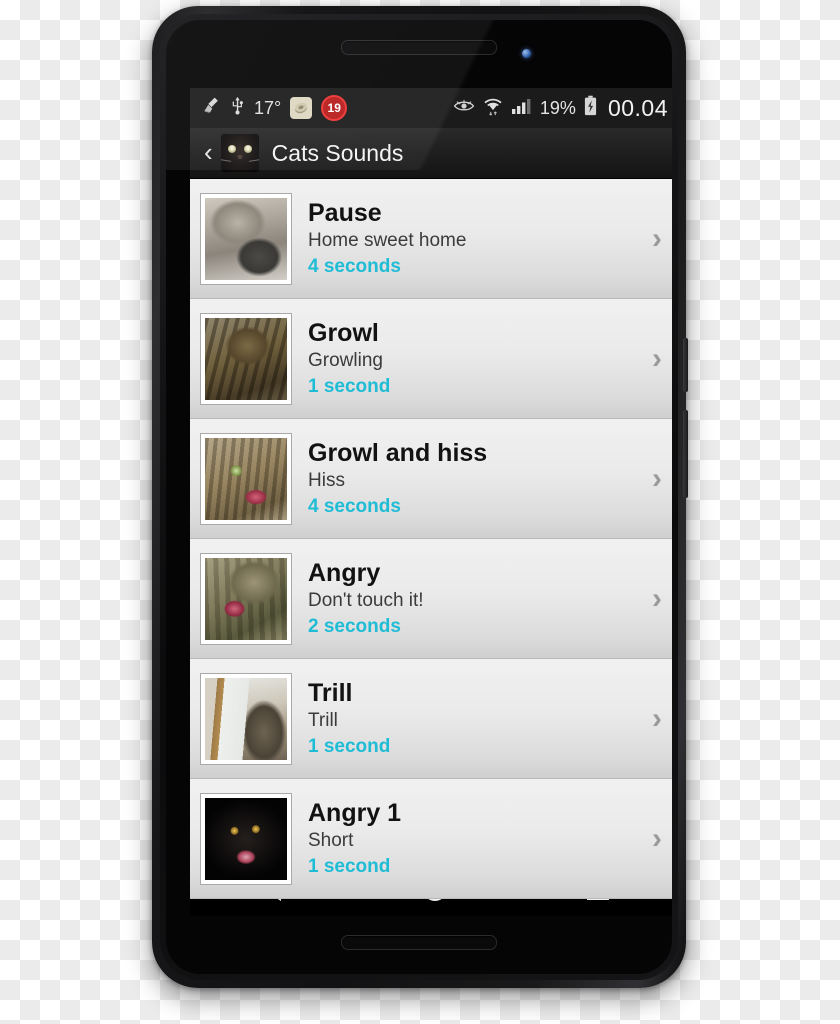  Describe the element at coordinates (522, 108) in the screenshot. I see `cellular-signal-icon` at that location.